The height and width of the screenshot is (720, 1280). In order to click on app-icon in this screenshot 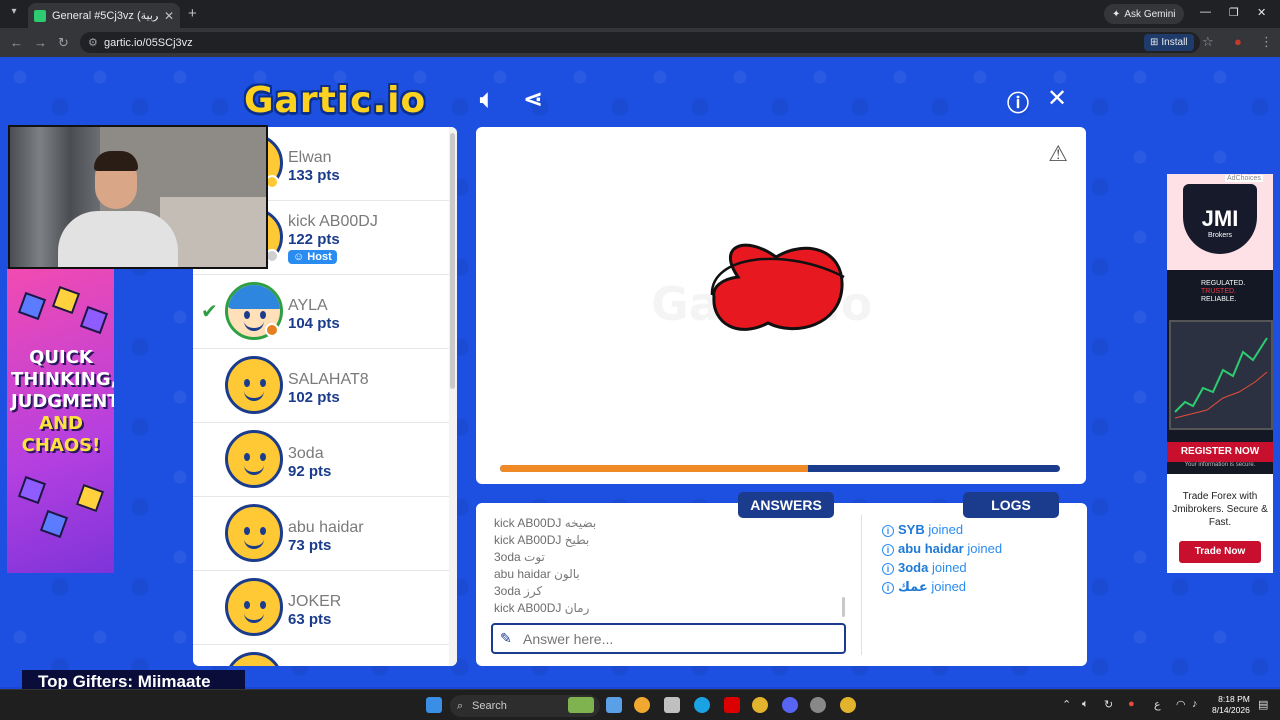, I will do `click(642, 705)`.